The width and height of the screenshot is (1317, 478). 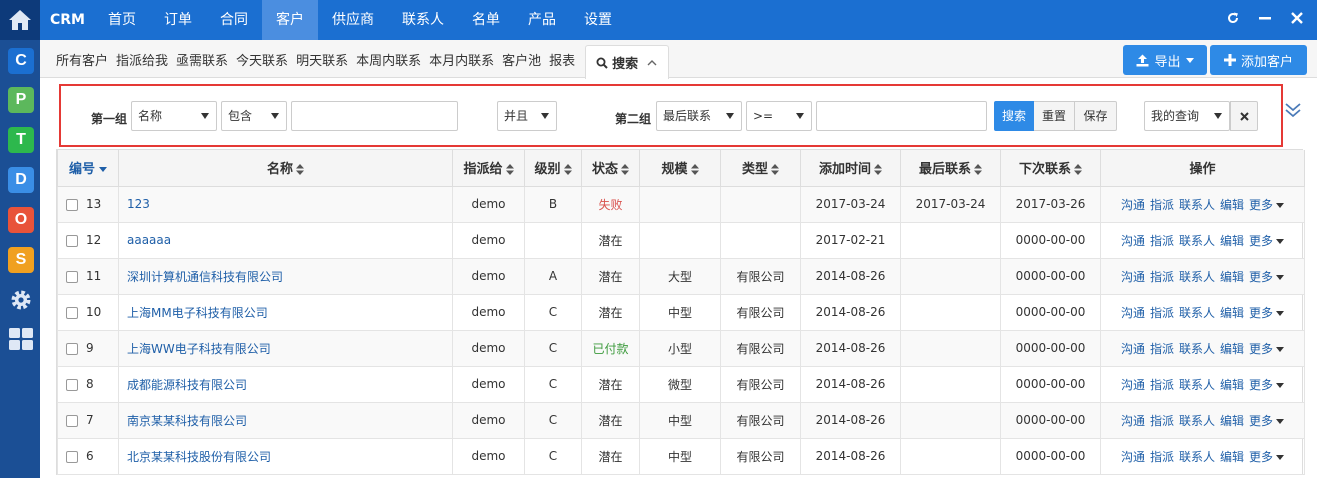 I want to click on app-icon-5: S, so click(x=21, y=260).